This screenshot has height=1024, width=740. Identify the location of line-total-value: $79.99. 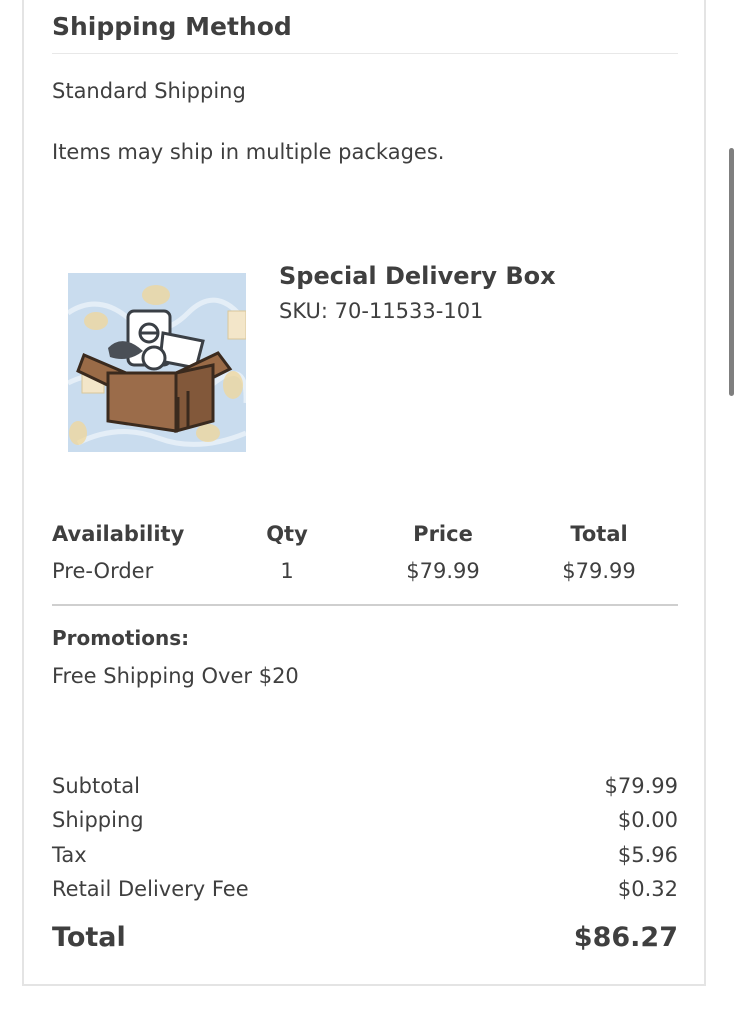
(599, 571).